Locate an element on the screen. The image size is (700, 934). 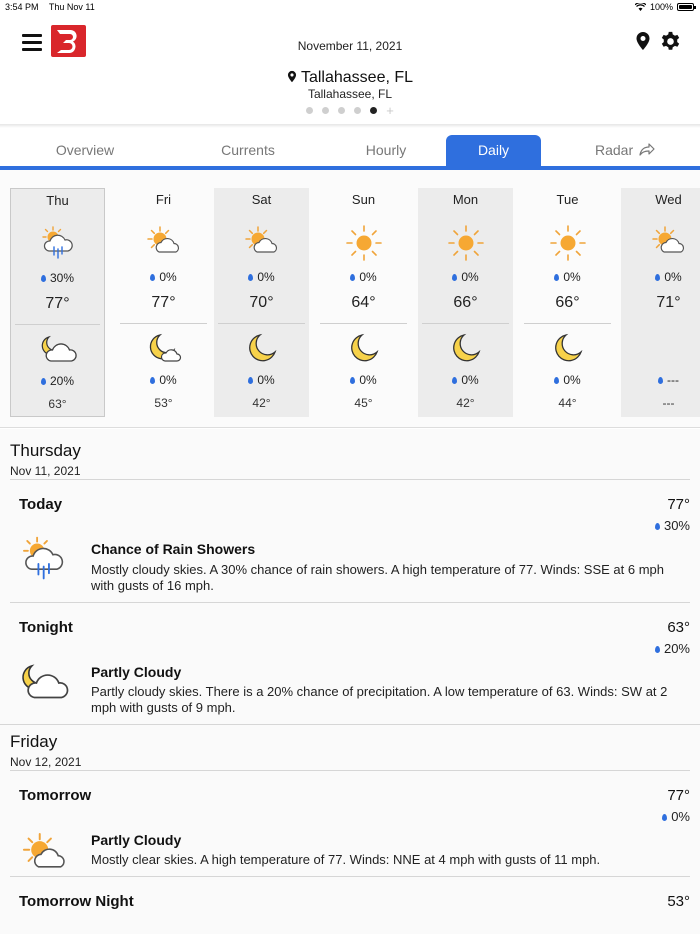
forecast-day-precip: 30% is located at coordinates (57, 278).